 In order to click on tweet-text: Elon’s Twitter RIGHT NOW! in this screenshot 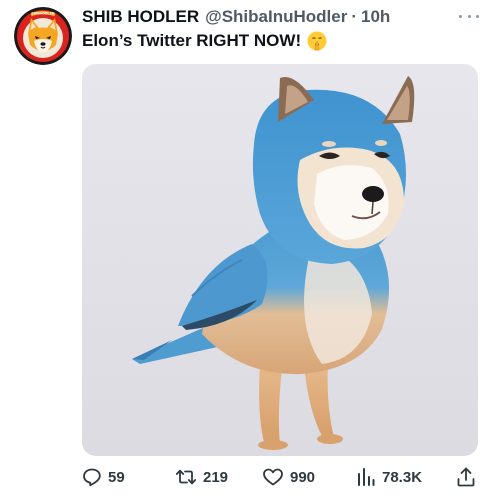, I will do `click(204, 41)`.